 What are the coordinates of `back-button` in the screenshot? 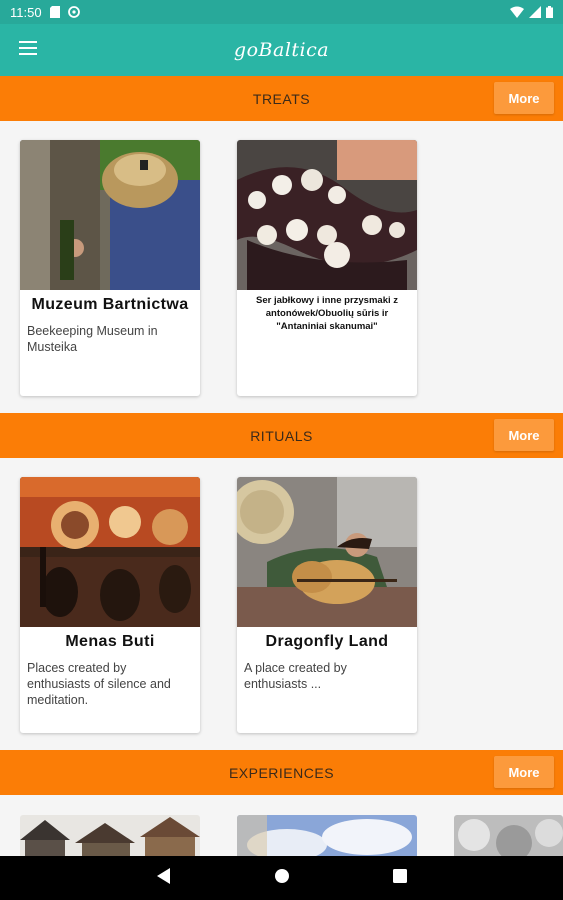 It's located at (164, 878).